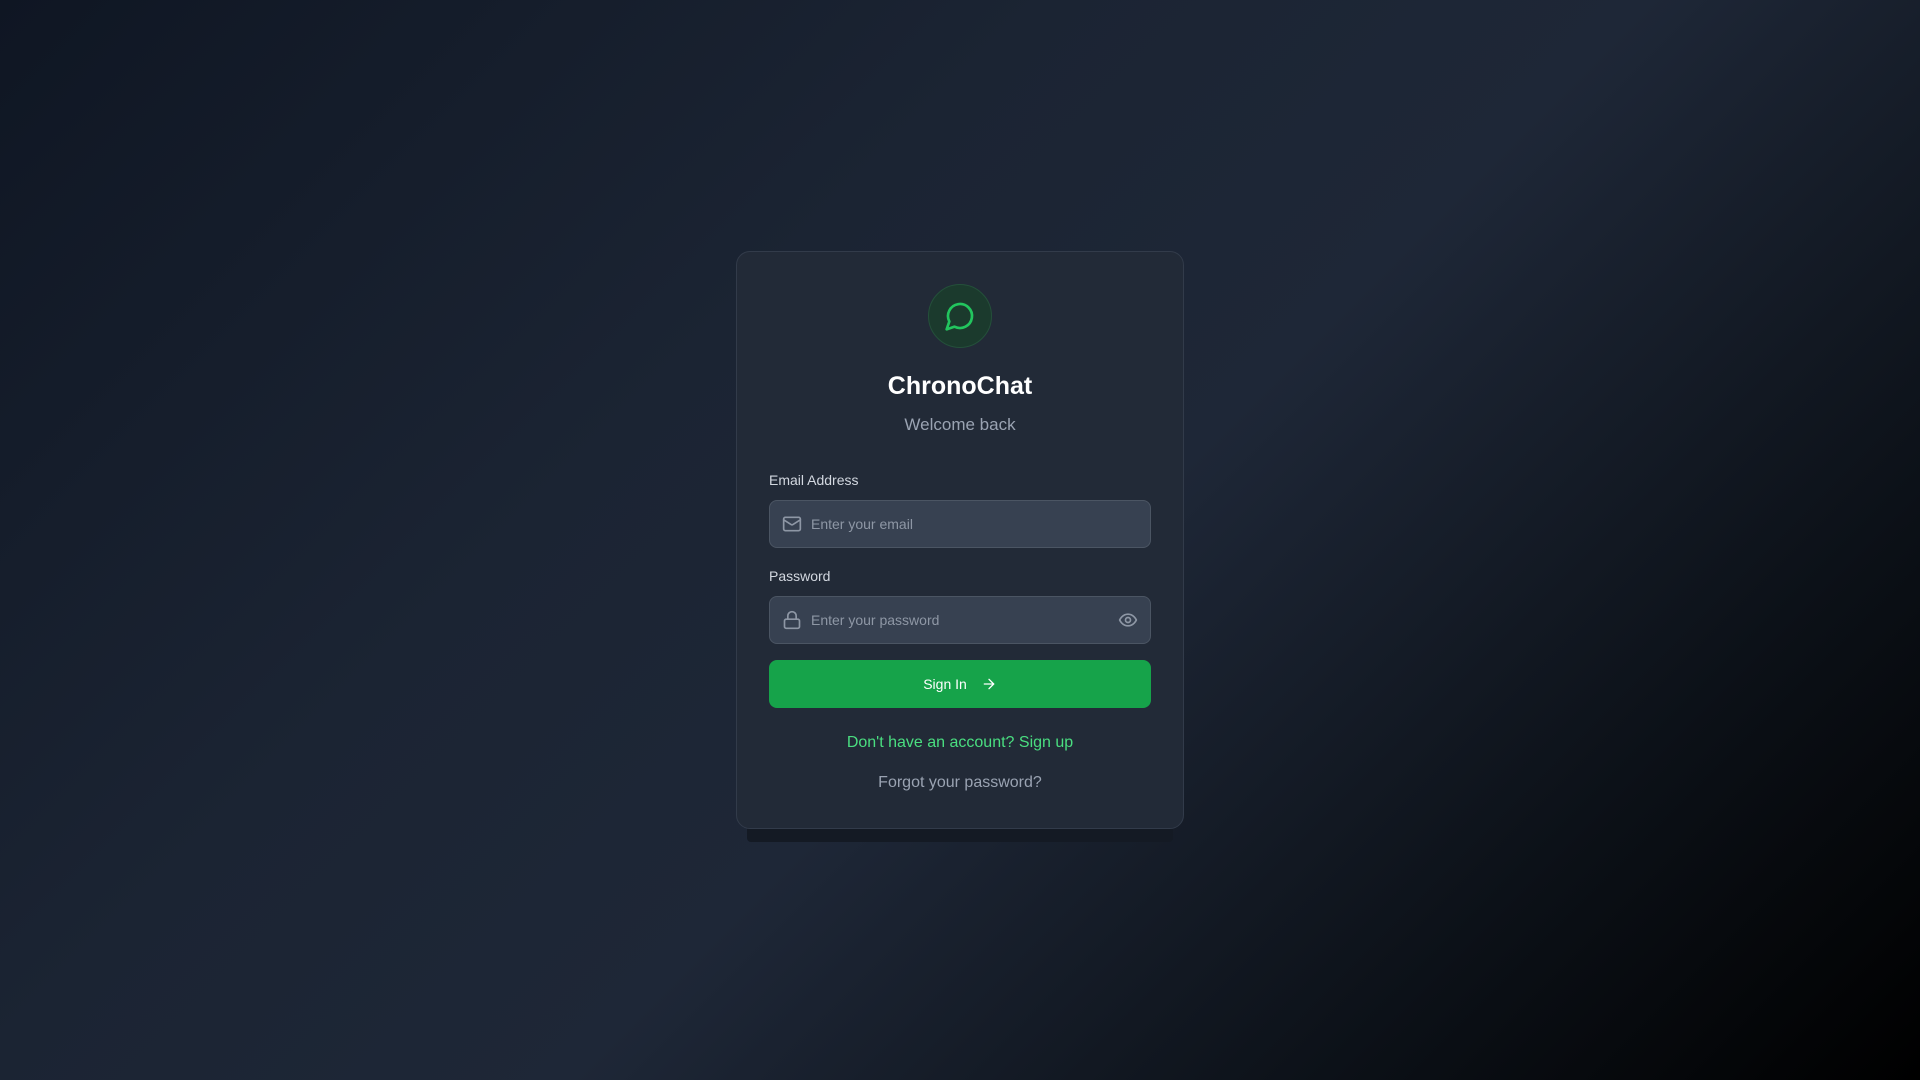  Describe the element at coordinates (1128, 620) in the screenshot. I see `eye-icon` at that location.